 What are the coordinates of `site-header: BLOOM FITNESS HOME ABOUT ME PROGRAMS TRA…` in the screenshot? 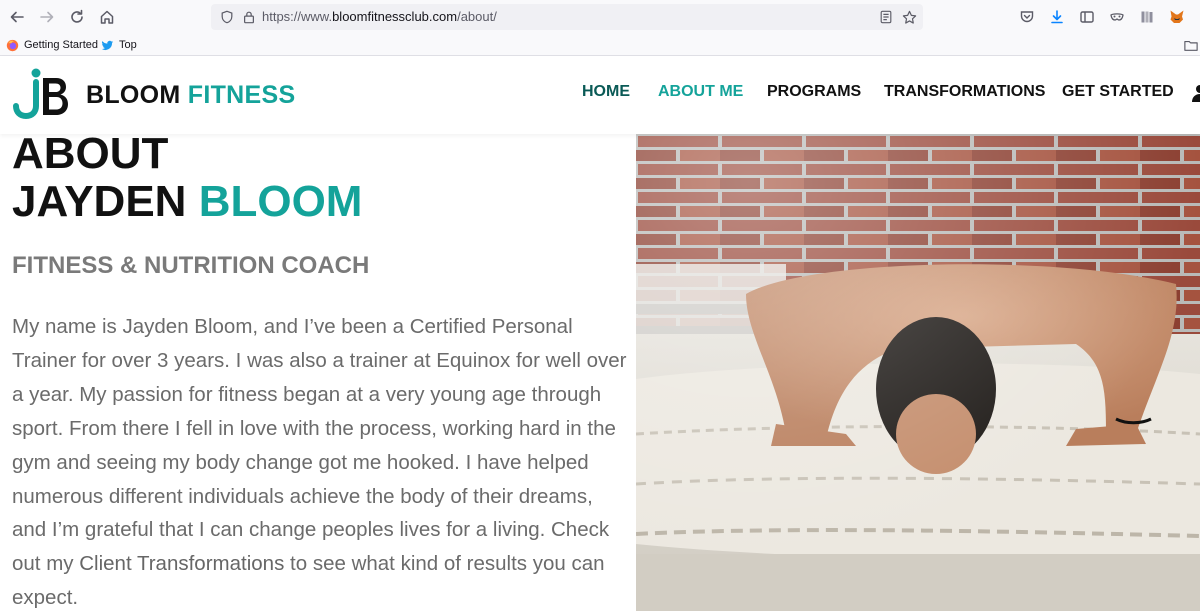 It's located at (600, 95).